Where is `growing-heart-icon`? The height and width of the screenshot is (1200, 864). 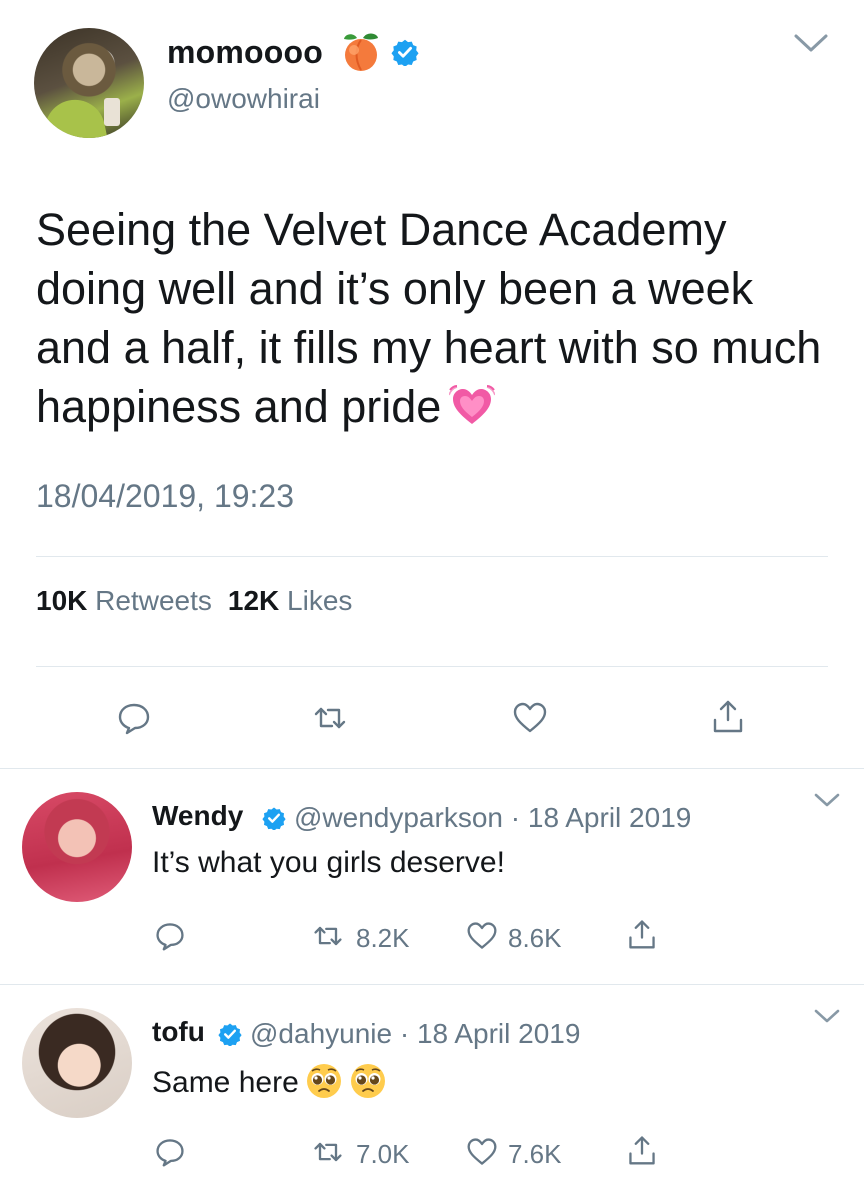
growing-heart-icon is located at coordinates (472, 404).